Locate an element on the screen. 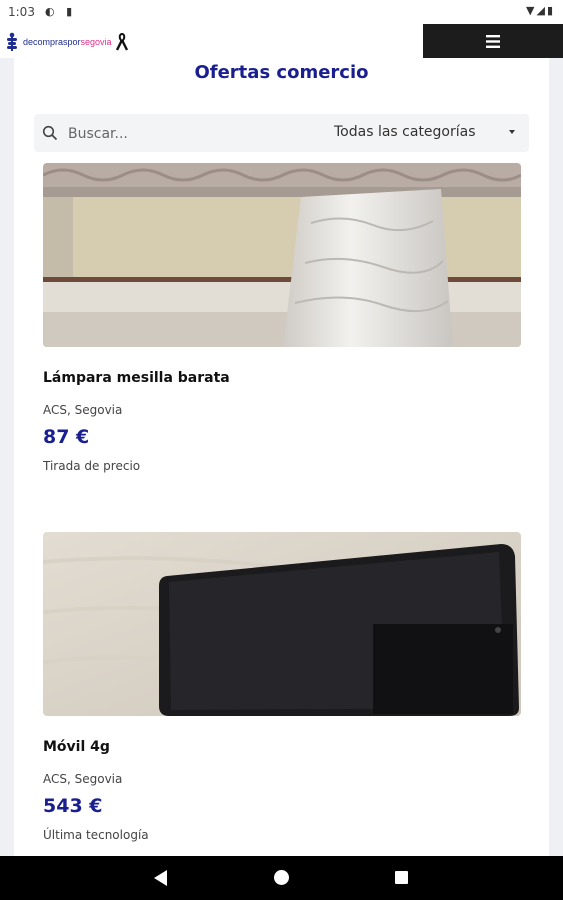  listing-description: Última tecnología is located at coordinates (96, 835).